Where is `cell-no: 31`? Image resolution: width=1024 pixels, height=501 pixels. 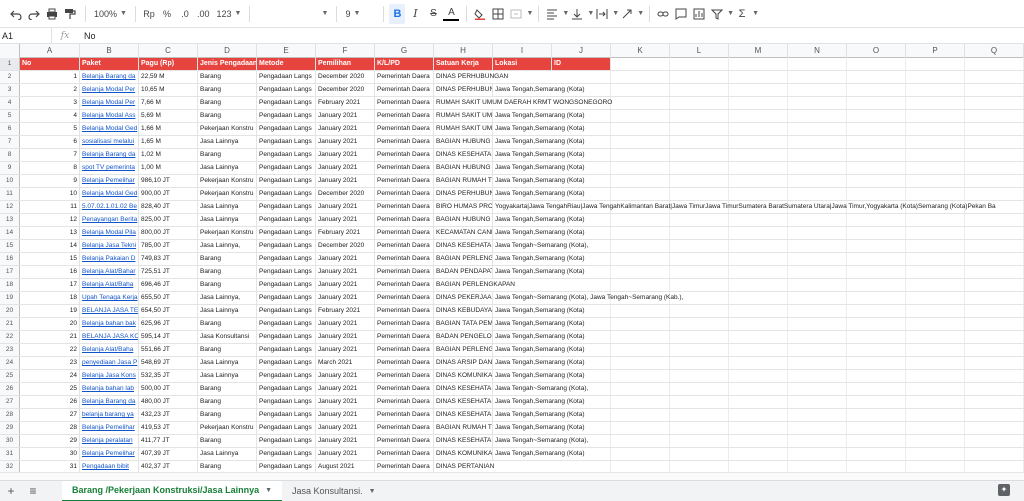 cell-no: 31 is located at coordinates (50, 466).